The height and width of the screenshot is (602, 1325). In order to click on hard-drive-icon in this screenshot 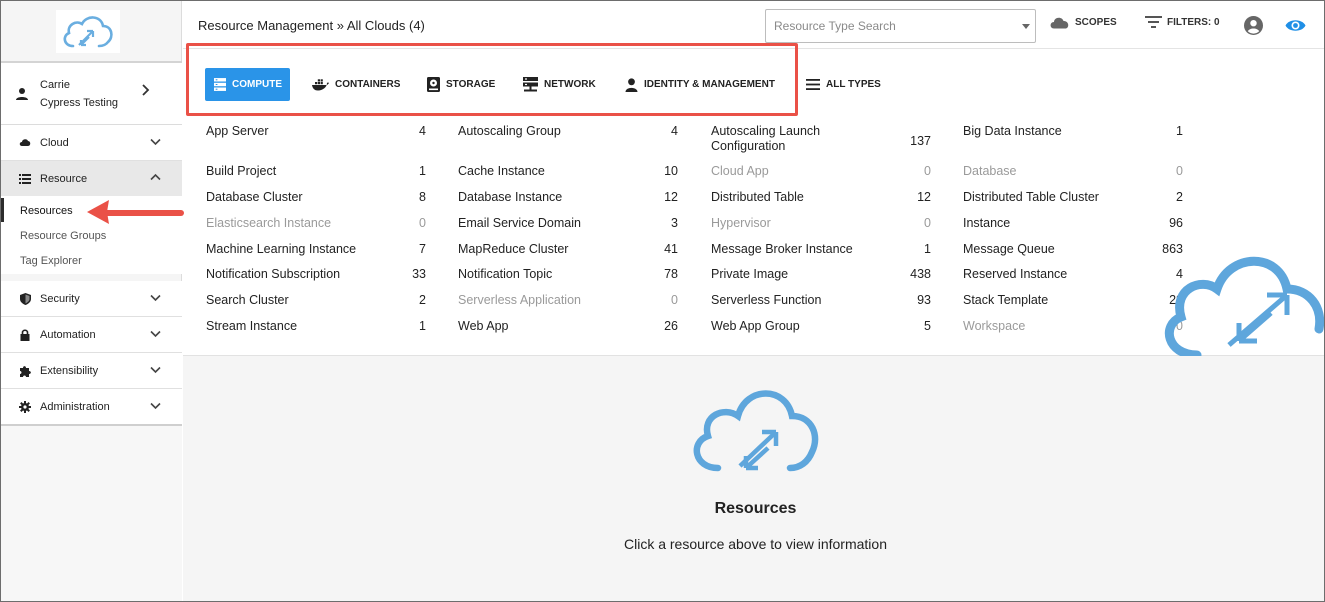, I will do `click(433, 84)`.